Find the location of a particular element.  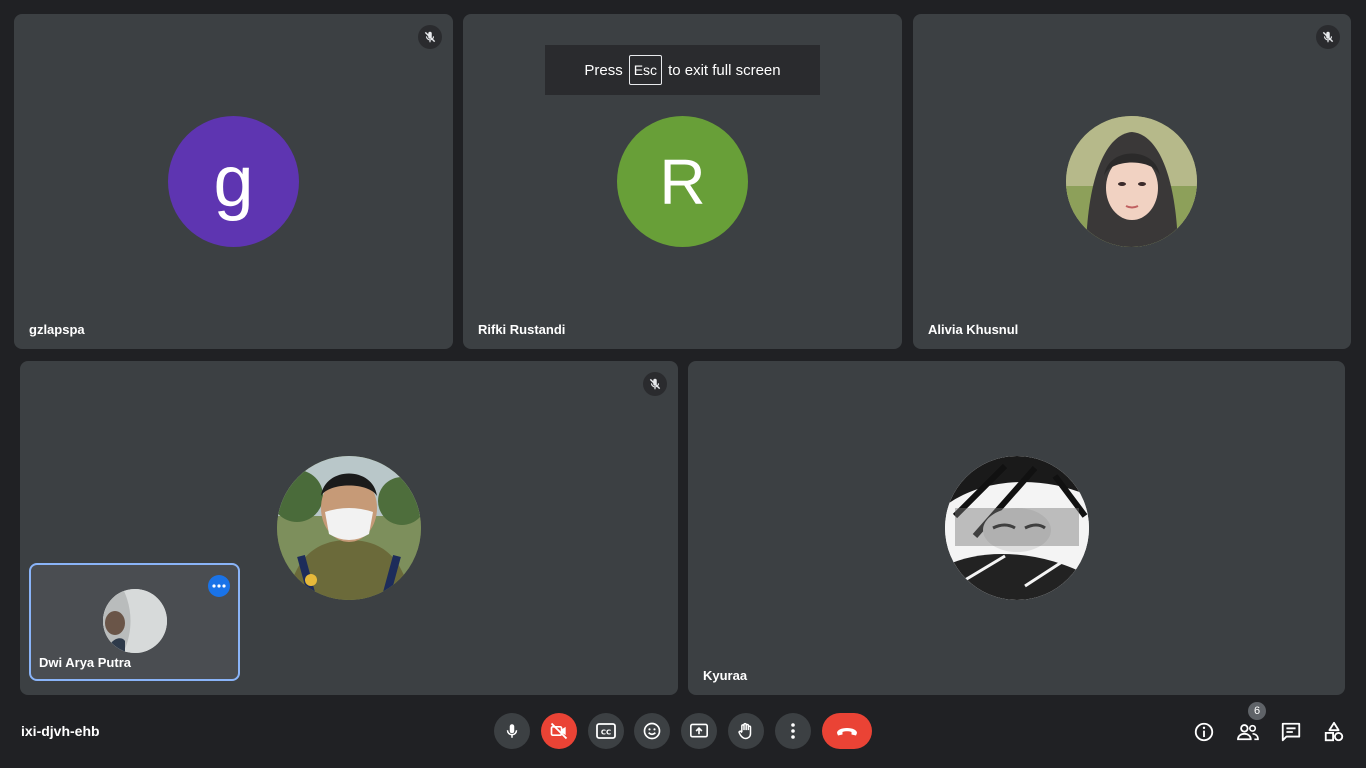

emoji-reactions-button is located at coordinates (652, 731).